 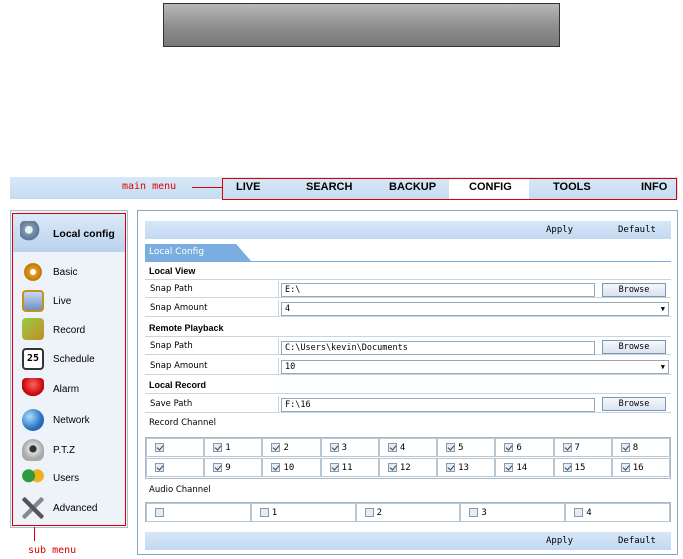 I want to click on nav-info: INFO, so click(x=654, y=187).